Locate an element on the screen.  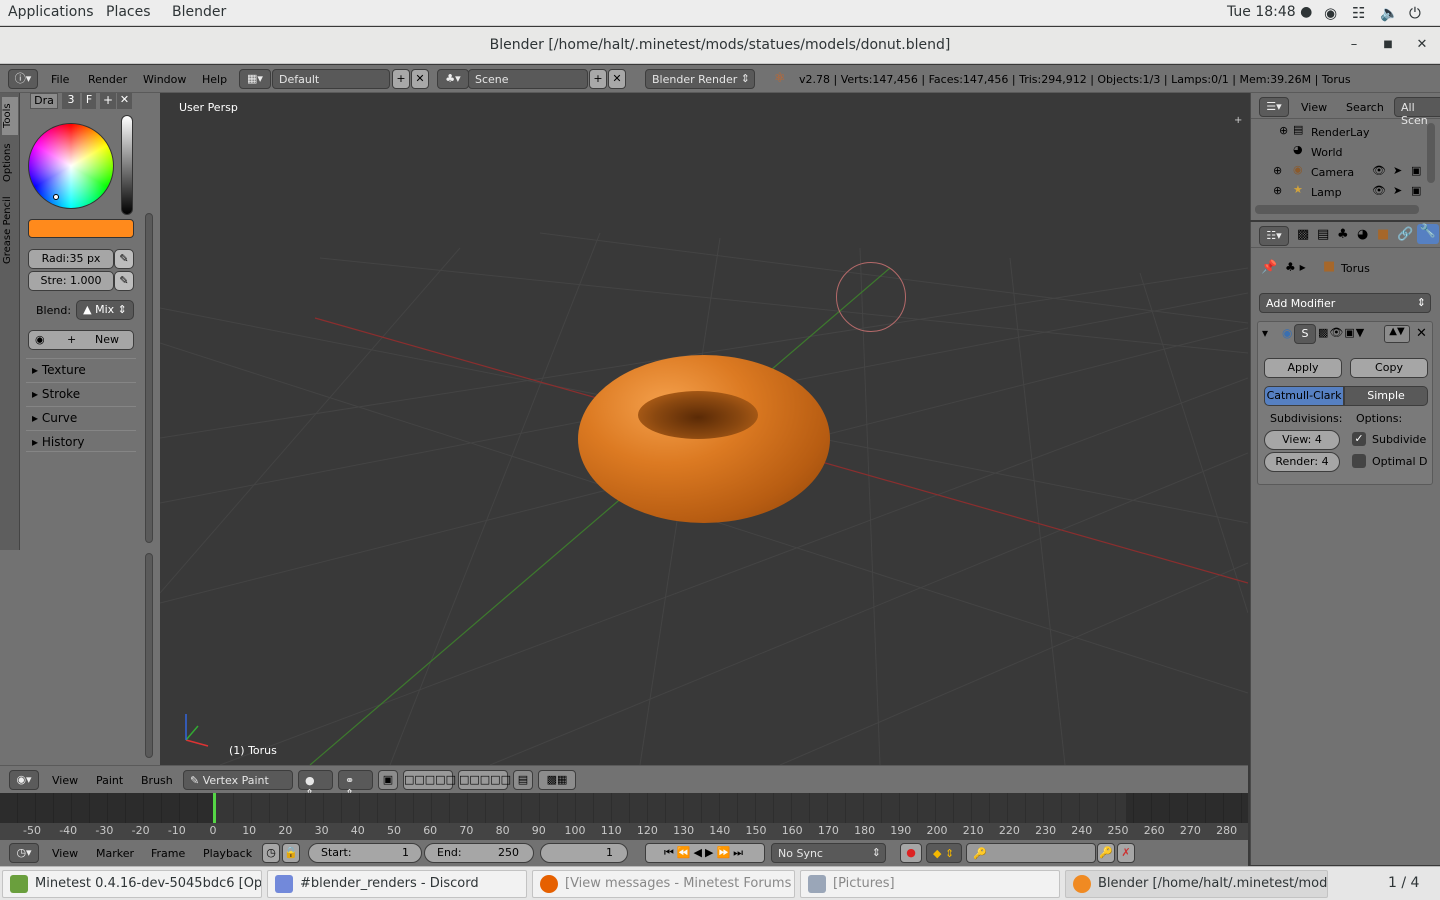
current-frame-indicator is located at coordinates (214, 808).